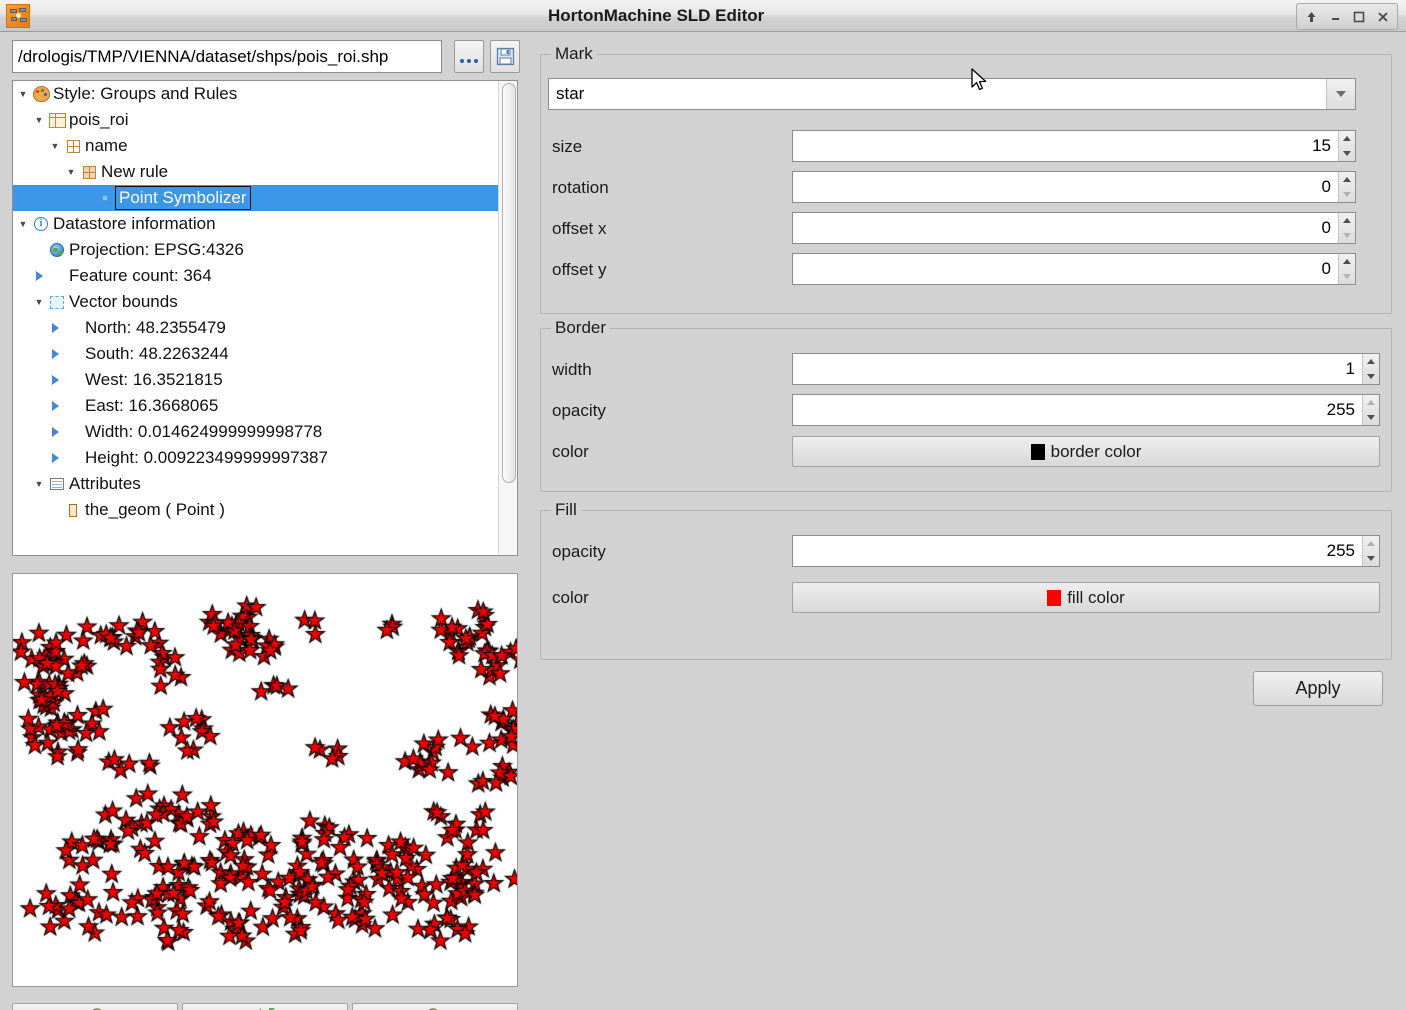  What do you see at coordinates (1340, 409) in the screenshot?
I see `border-opacity-value: 255` at bounding box center [1340, 409].